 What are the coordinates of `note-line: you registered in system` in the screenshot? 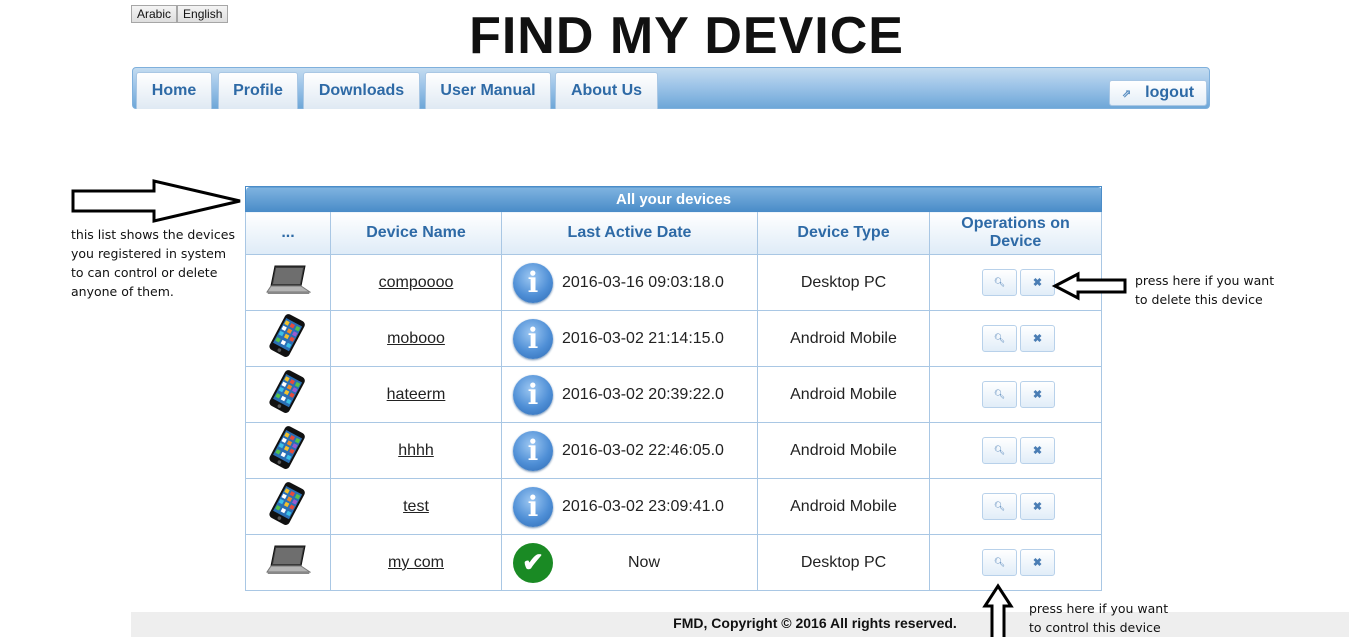 It's located at (149, 253).